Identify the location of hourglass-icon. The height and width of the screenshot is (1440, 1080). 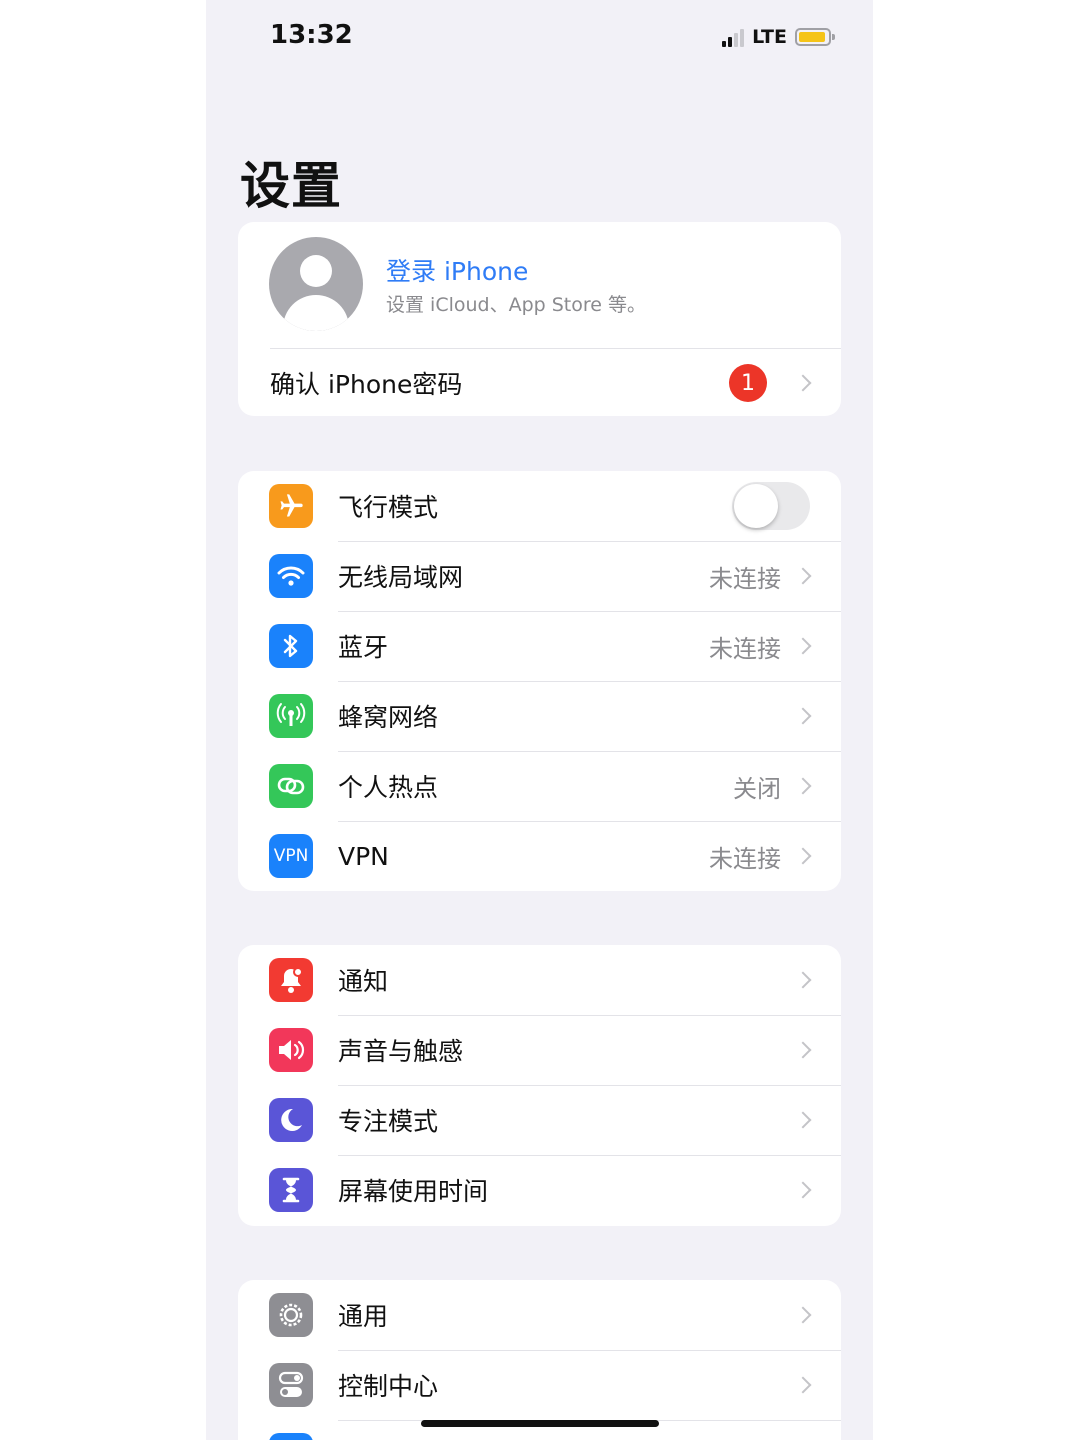
(291, 1190).